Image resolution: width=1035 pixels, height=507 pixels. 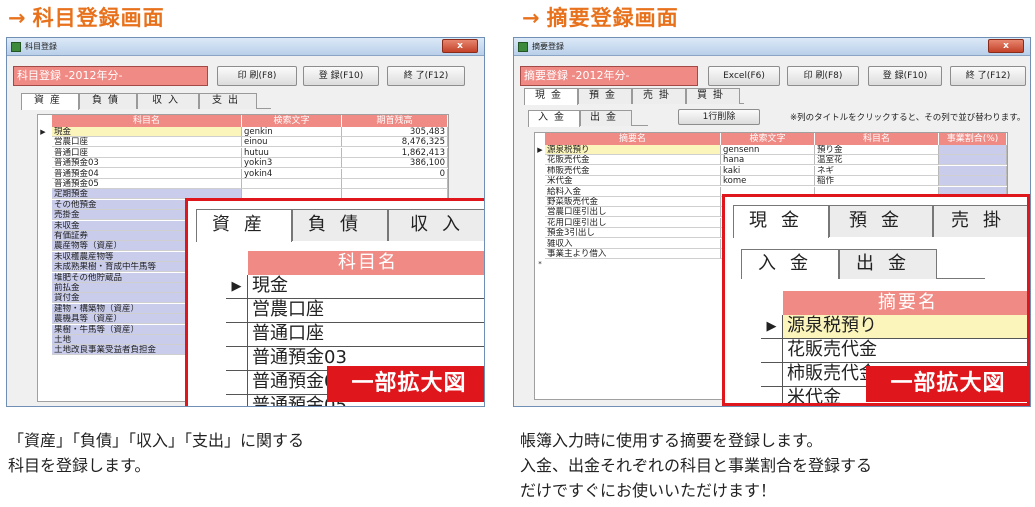 What do you see at coordinates (877, 150) in the screenshot?
I see `cell-account: 預り金` at bounding box center [877, 150].